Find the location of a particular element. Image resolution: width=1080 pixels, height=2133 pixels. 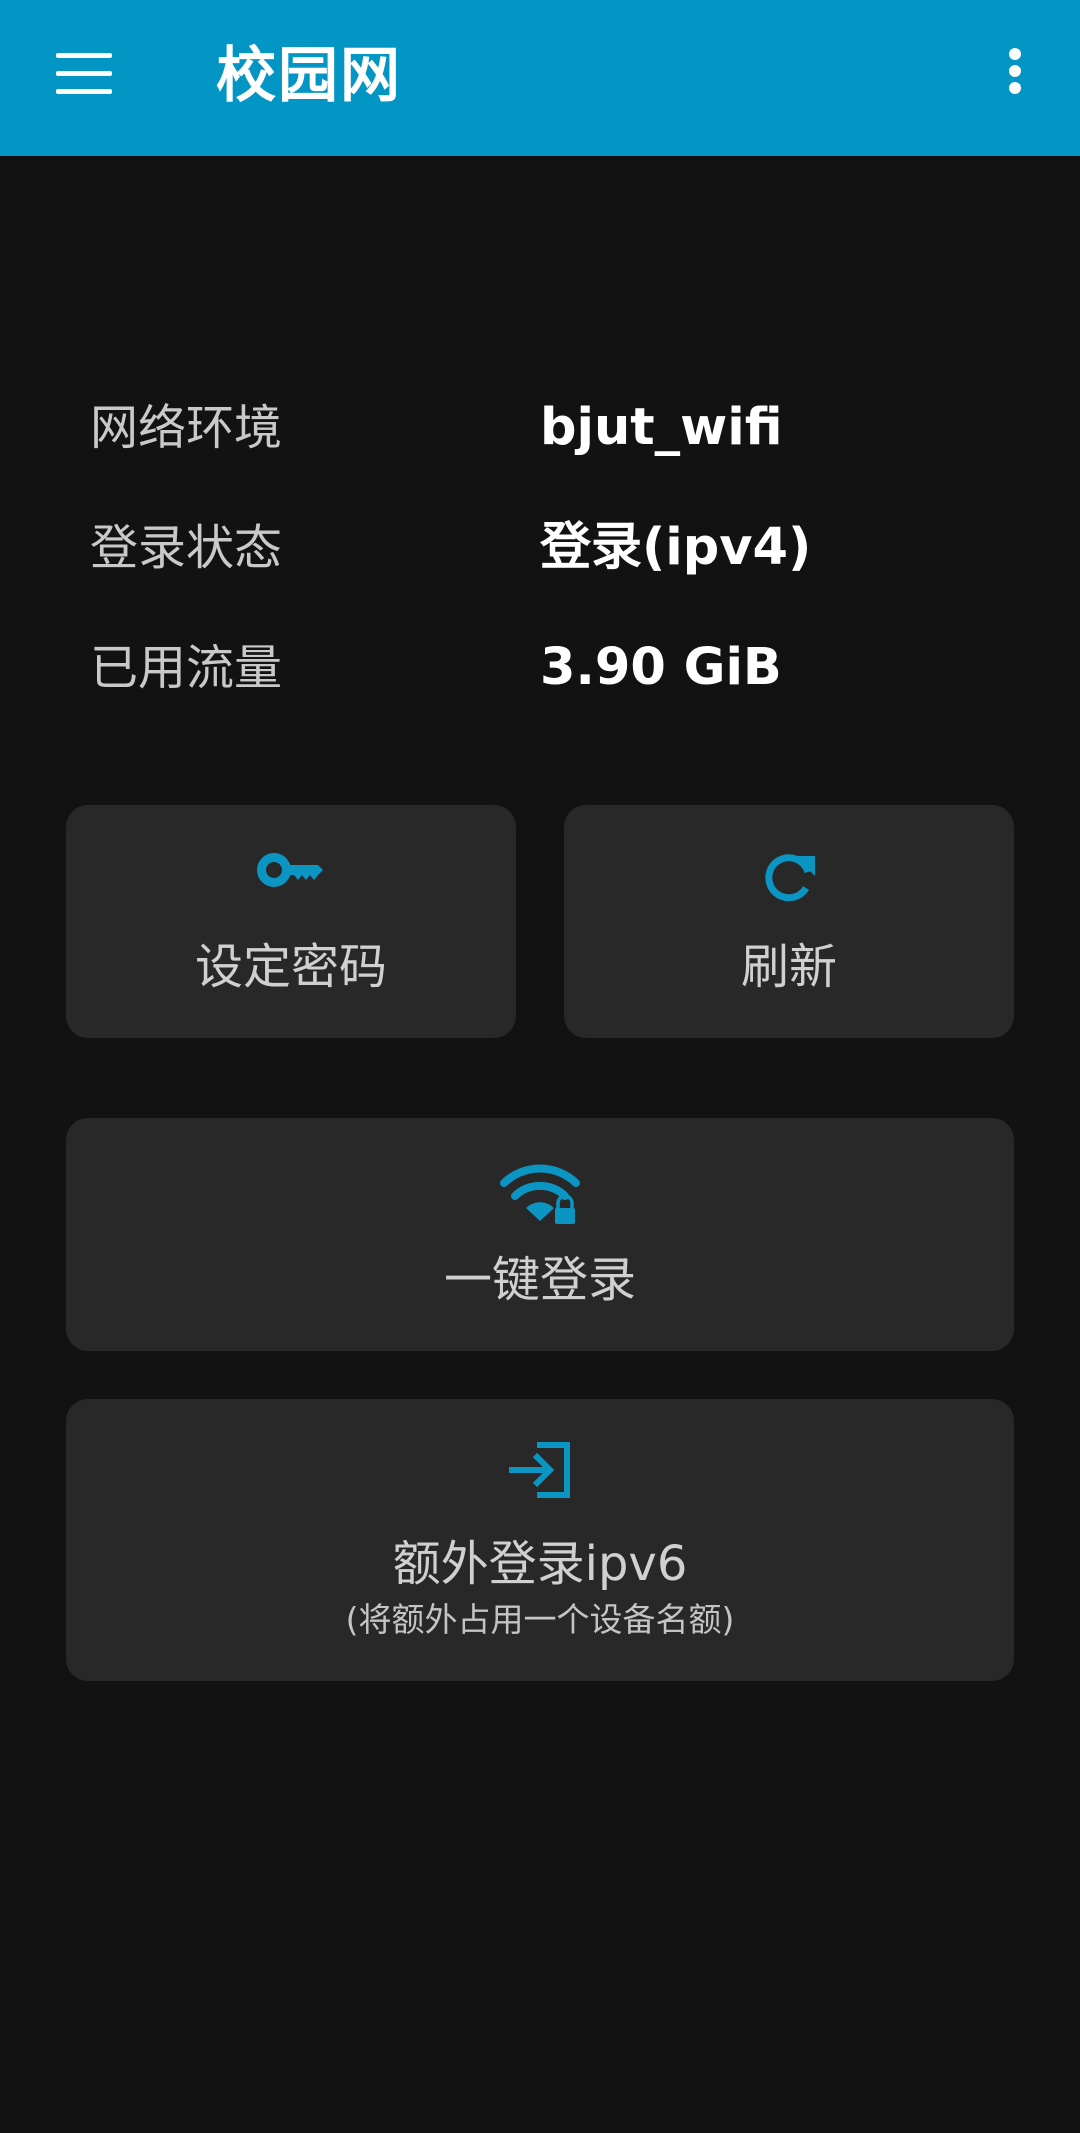

data-usage-value: 3.90 GiB is located at coordinates (661, 667).